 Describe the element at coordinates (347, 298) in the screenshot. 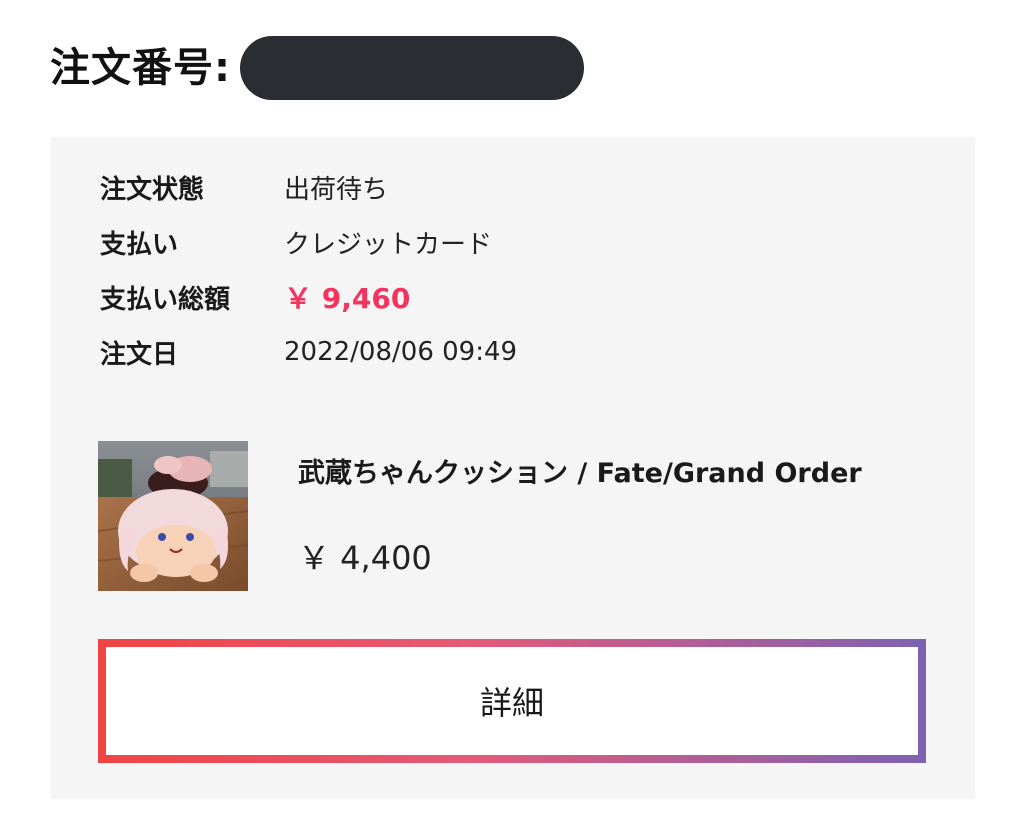

I see `payment-total-value: ￥ 9,460` at that location.